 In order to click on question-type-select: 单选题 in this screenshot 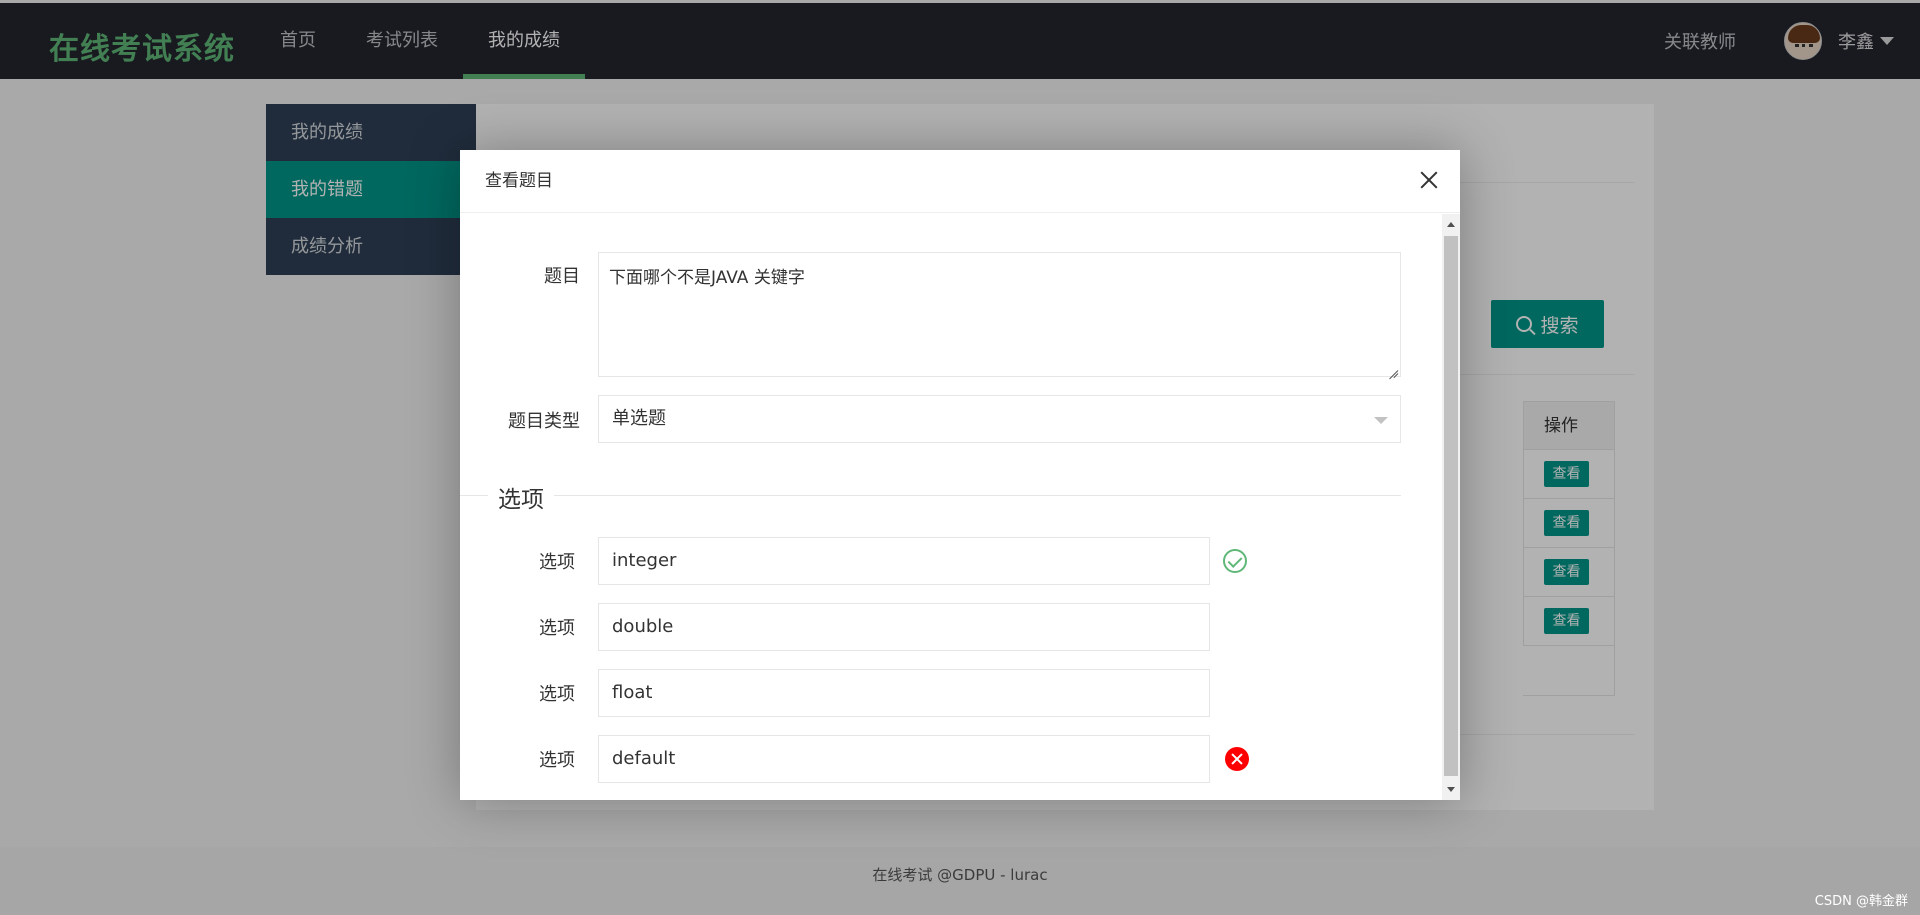, I will do `click(999, 419)`.